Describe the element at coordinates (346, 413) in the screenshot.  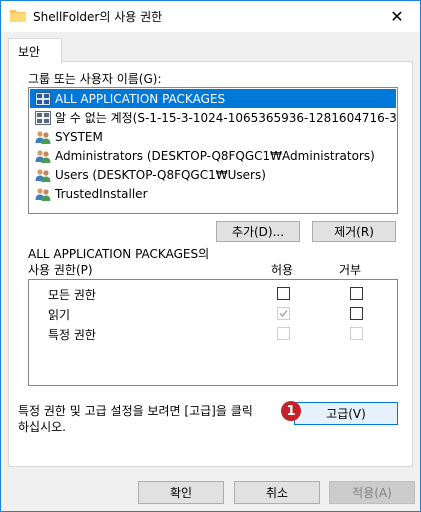
I see `advanced-button: 고급(V)` at that location.